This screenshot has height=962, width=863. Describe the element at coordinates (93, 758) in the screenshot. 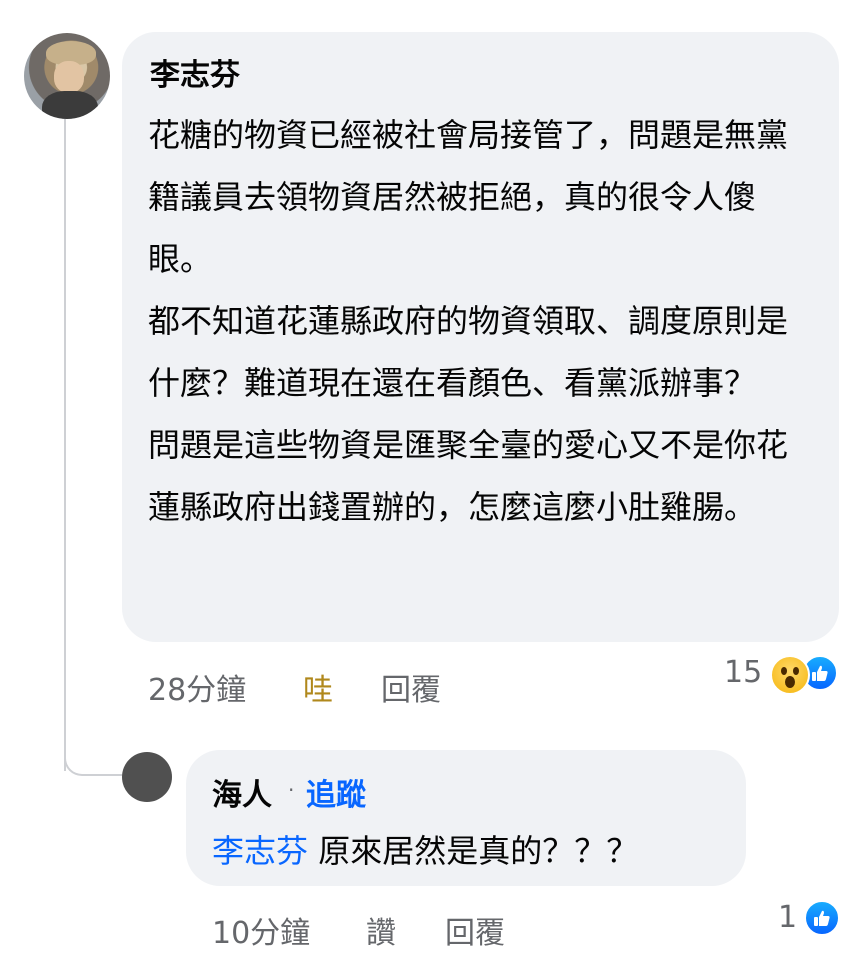

I see `thread-connector-curve` at that location.